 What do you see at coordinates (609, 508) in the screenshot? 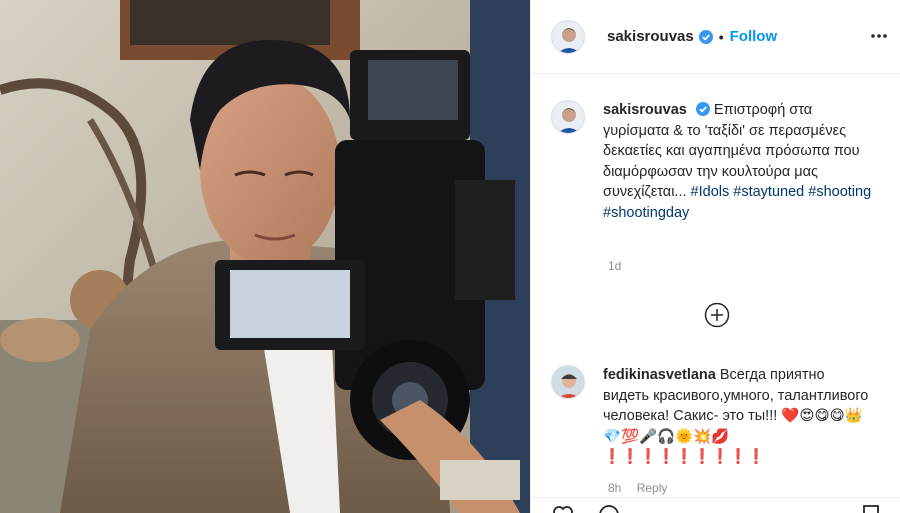
I see `comment-icon` at bounding box center [609, 508].